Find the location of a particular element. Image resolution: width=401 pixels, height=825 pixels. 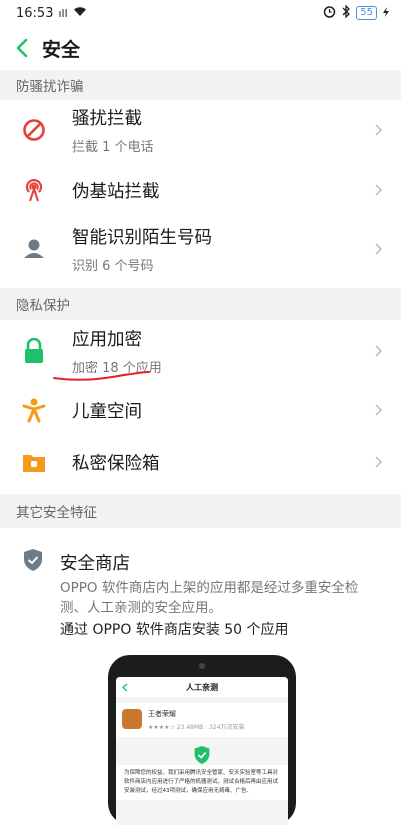

section-header-fraud: 防骚扰诈骗 is located at coordinates (200, 85).